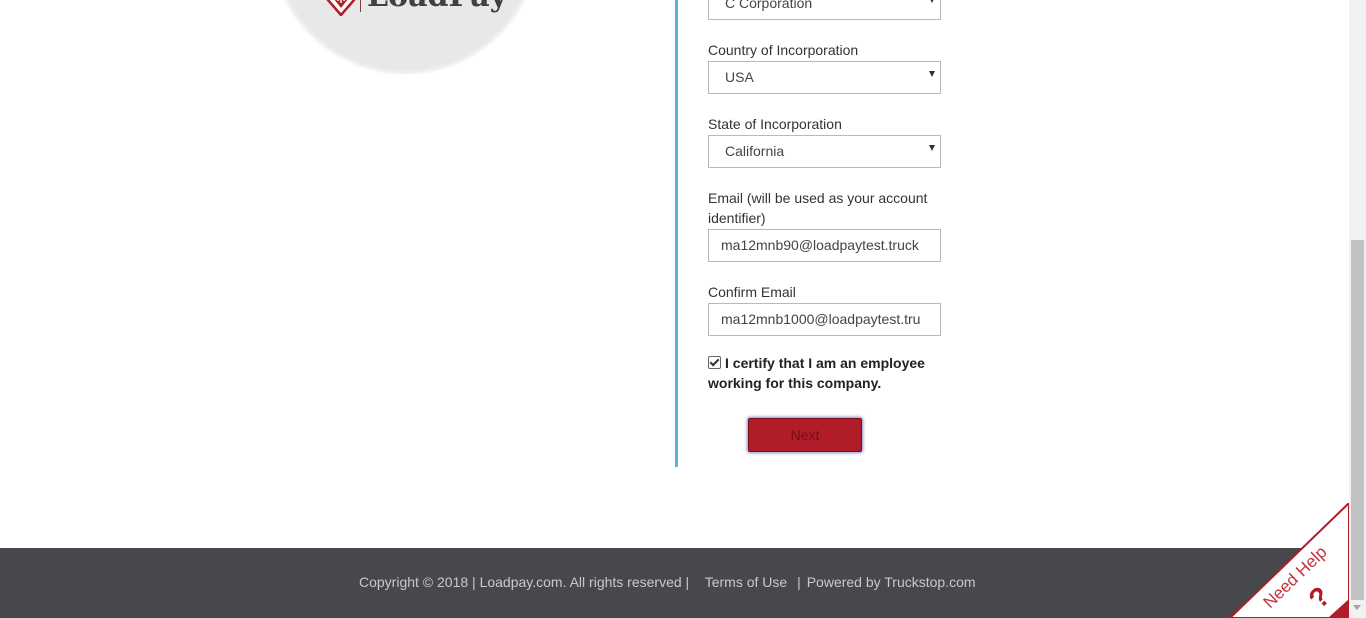  Describe the element at coordinates (739, 77) in the screenshot. I see `country-value: USA` at that location.